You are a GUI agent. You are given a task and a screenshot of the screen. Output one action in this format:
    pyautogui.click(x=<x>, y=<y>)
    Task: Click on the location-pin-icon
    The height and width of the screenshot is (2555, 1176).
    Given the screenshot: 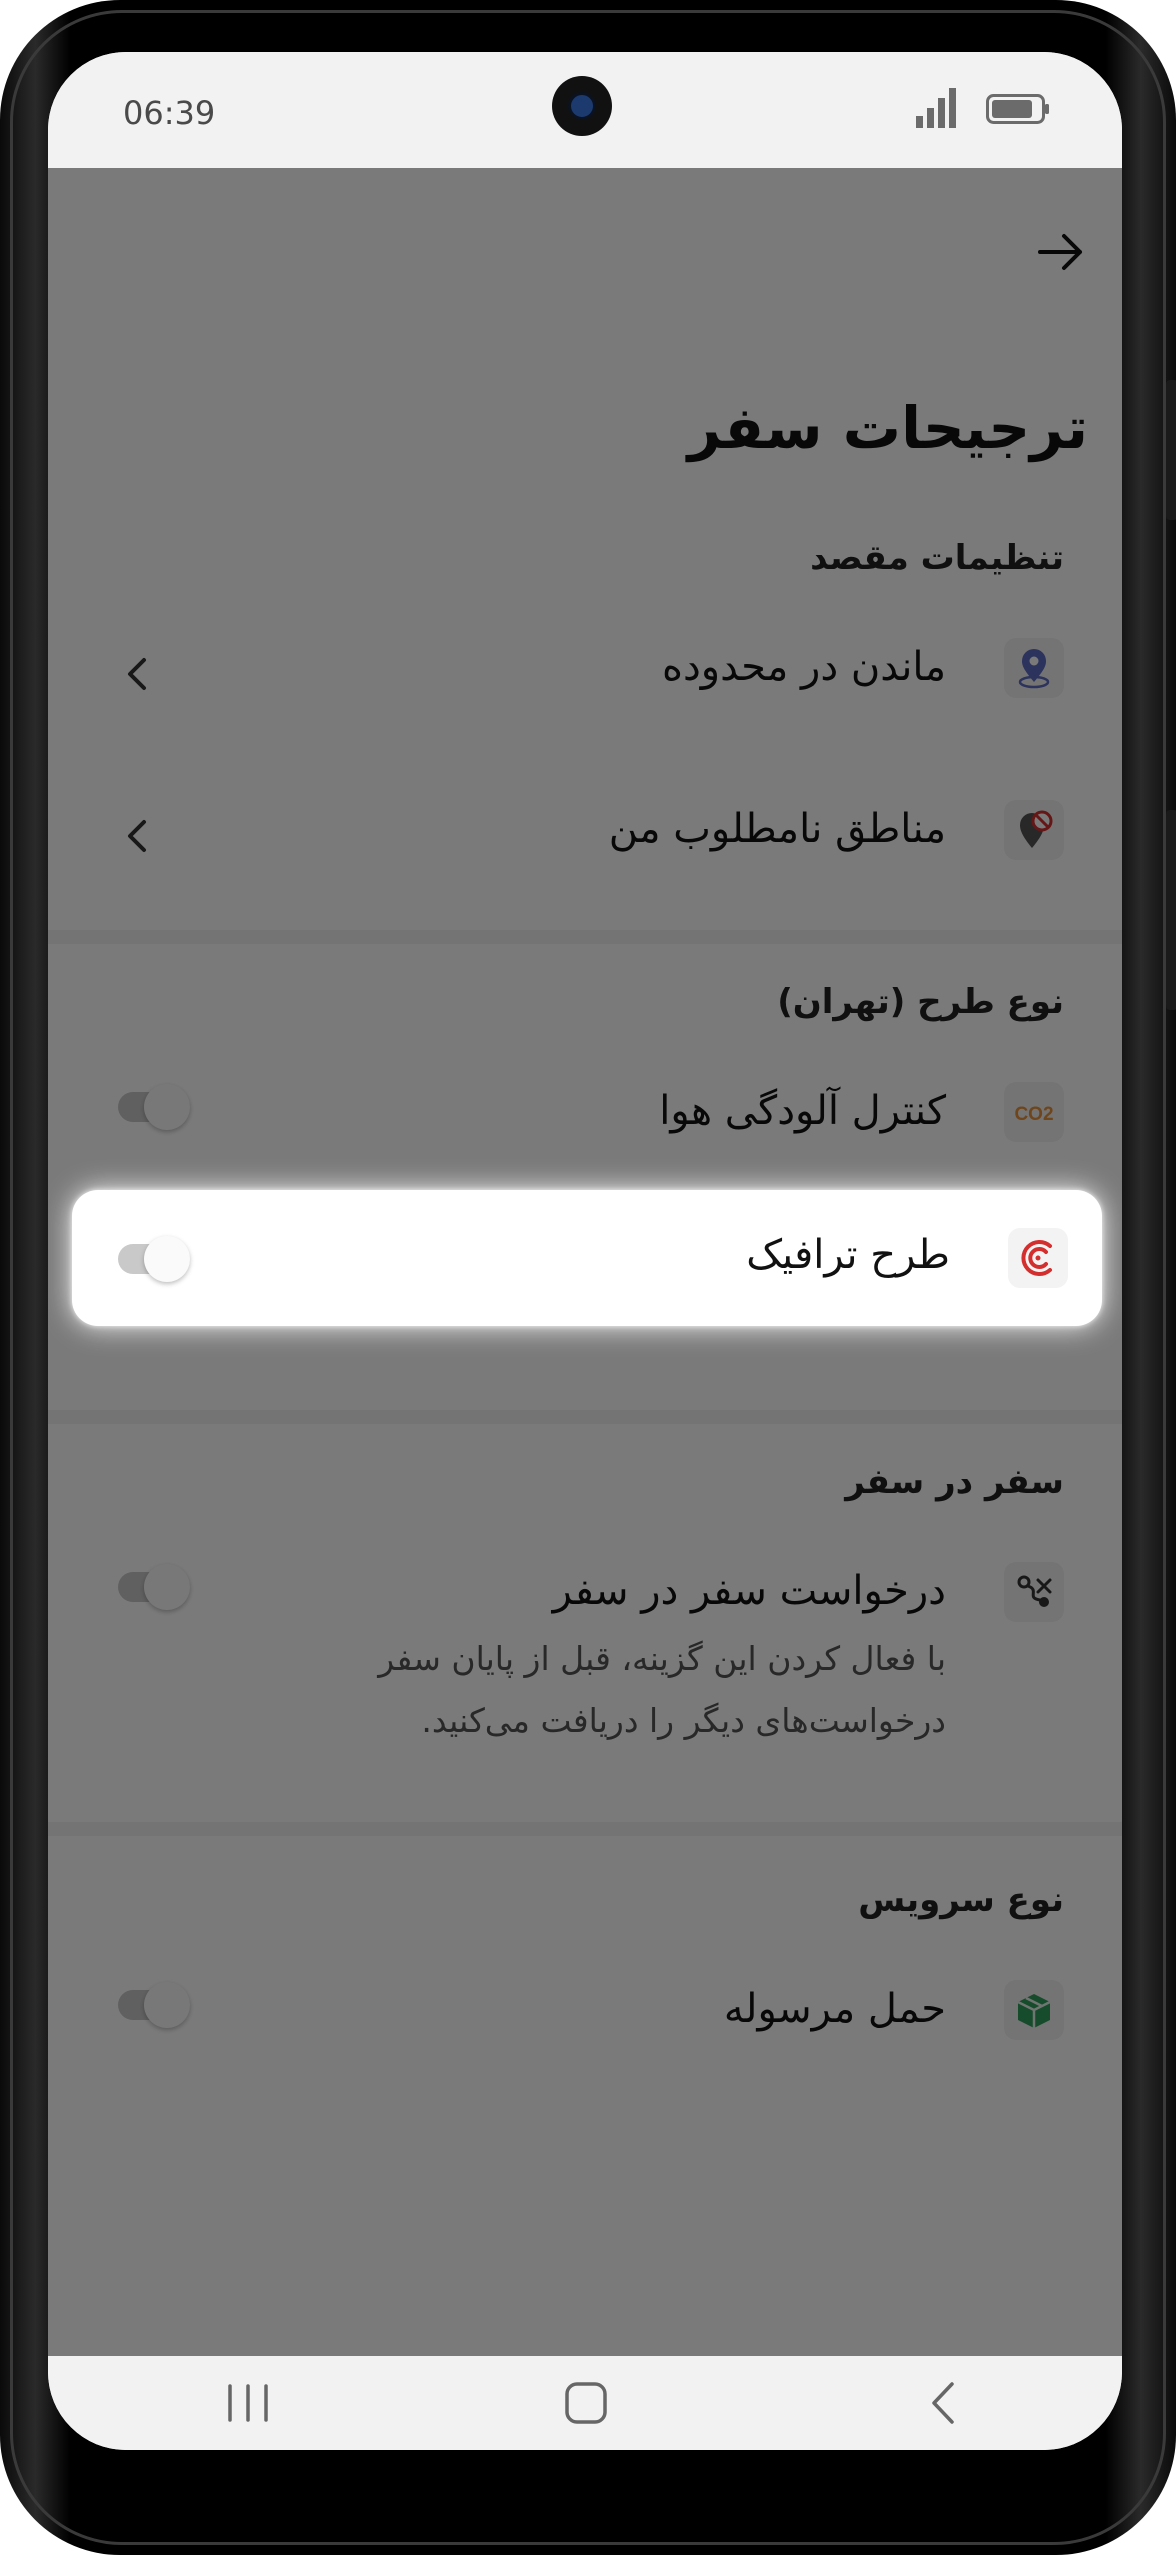 What is the action you would take?
    pyautogui.click(x=1034, y=668)
    